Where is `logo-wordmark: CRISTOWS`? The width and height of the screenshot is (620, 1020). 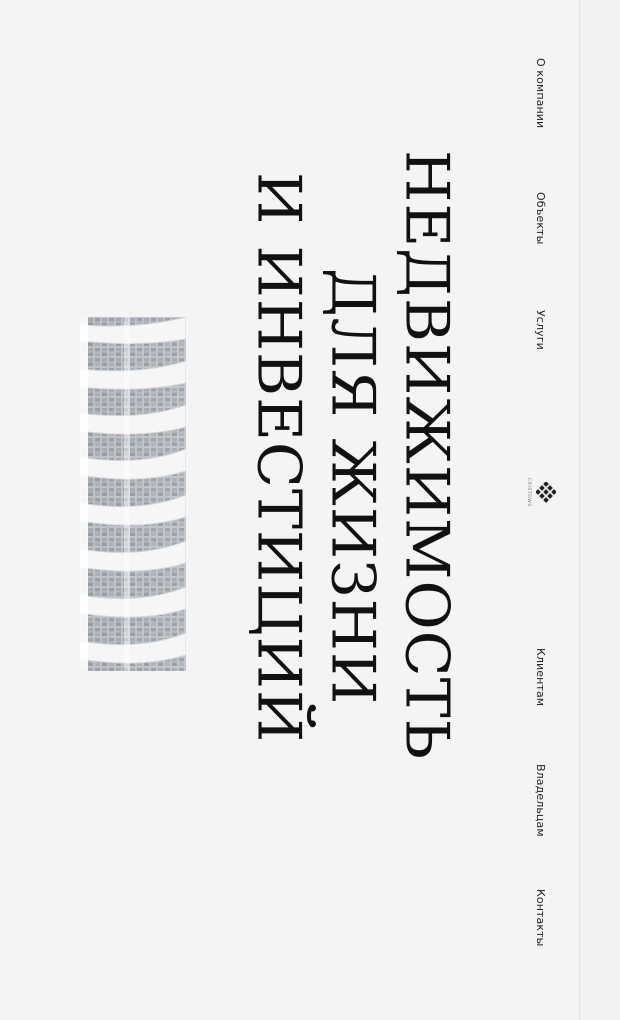 logo-wordmark: CRISTOWS is located at coordinates (528, 492).